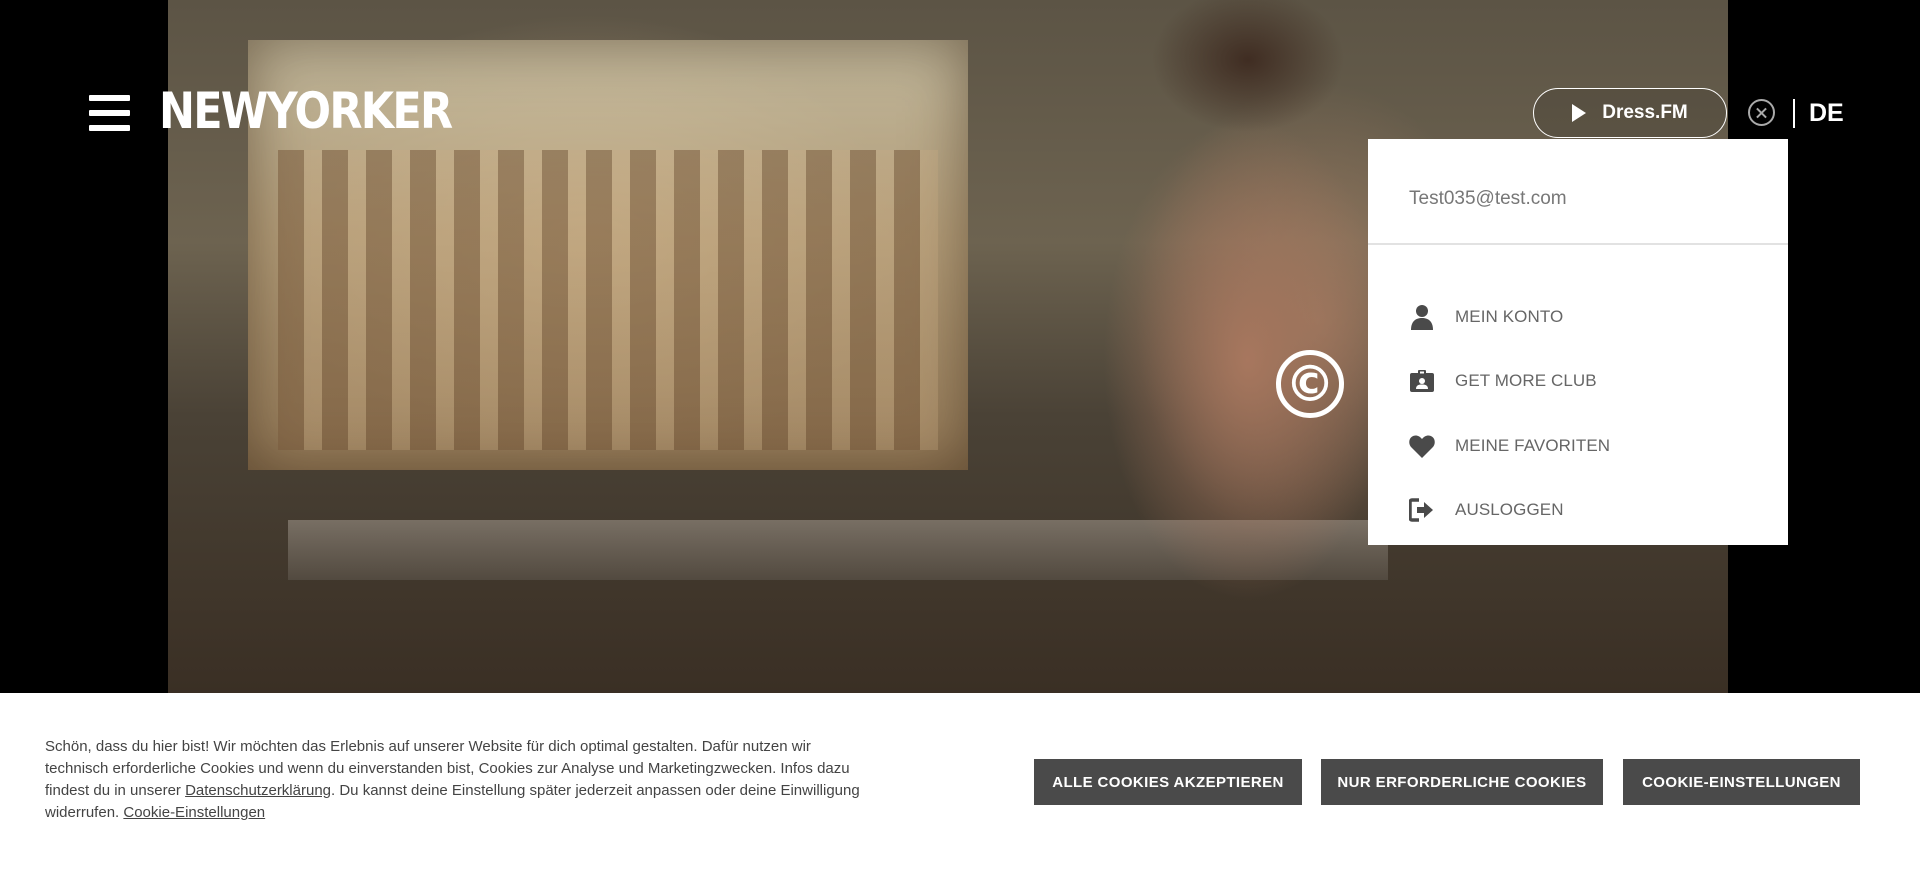 Image resolution: width=1920 pixels, height=869 pixels. I want to click on dropdown-divider, so click(1578, 244).